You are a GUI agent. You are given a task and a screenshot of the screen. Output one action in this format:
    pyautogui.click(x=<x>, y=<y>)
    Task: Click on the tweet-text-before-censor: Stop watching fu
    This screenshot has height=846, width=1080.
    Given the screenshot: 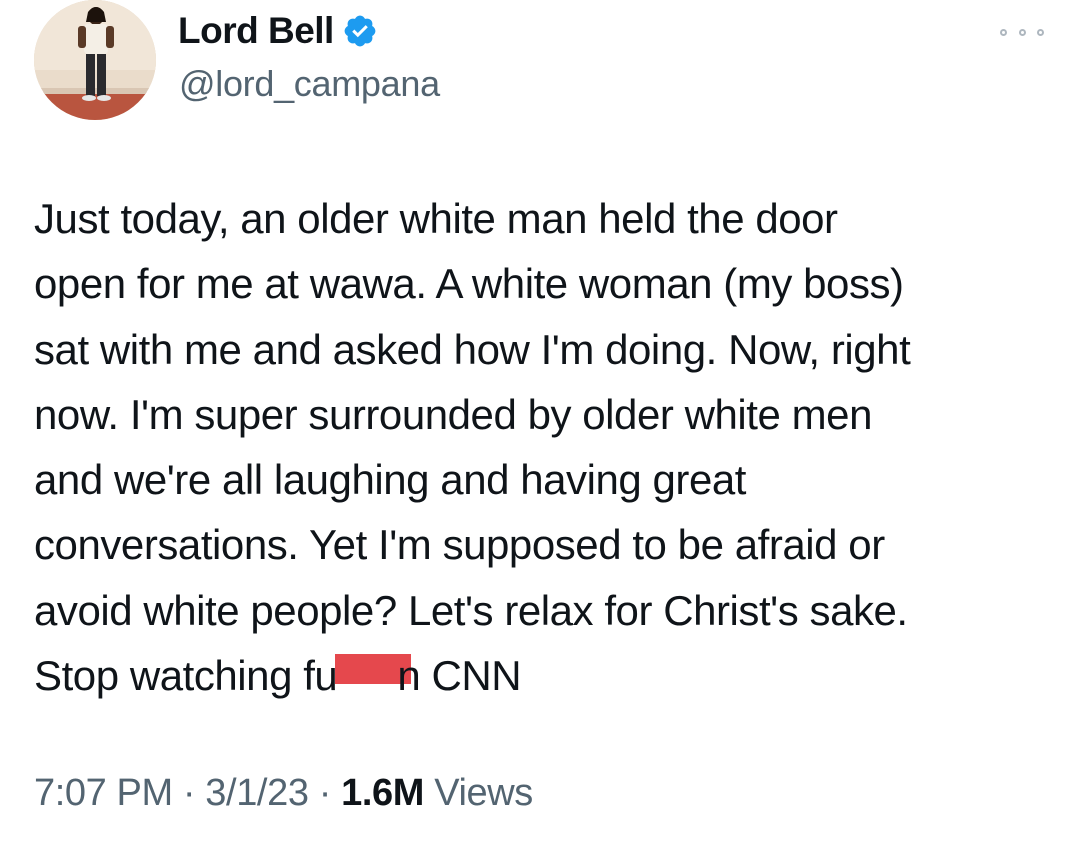 What is the action you would take?
    pyautogui.click(x=186, y=676)
    